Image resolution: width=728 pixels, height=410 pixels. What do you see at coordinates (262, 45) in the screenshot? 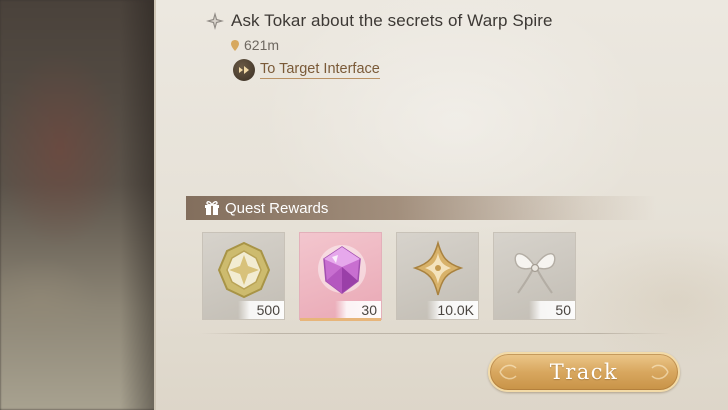
I see `distance-value: 621m` at bounding box center [262, 45].